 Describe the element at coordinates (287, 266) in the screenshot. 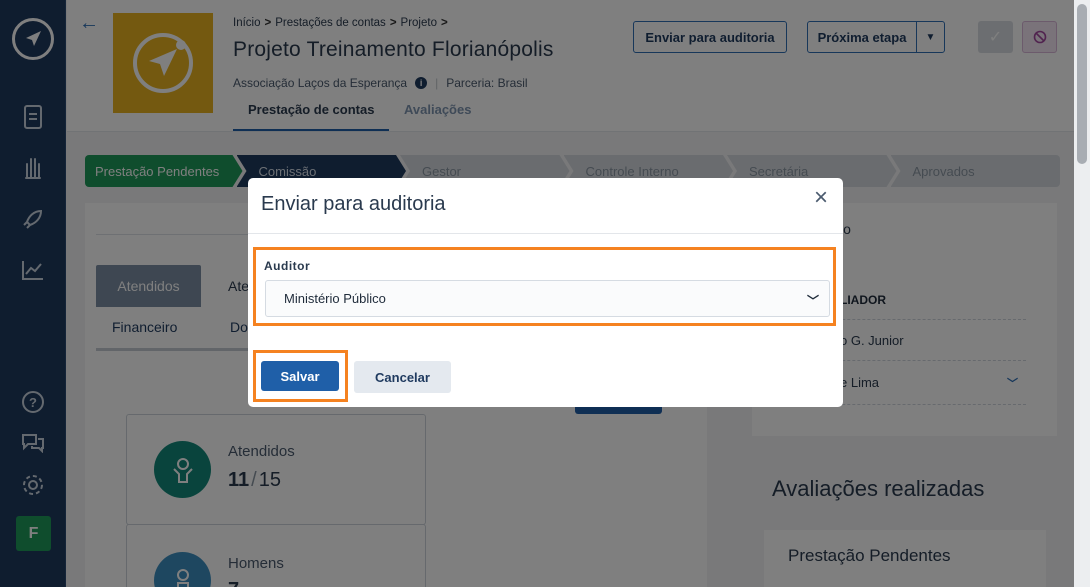

I see `auditor-label: Auditor` at that location.